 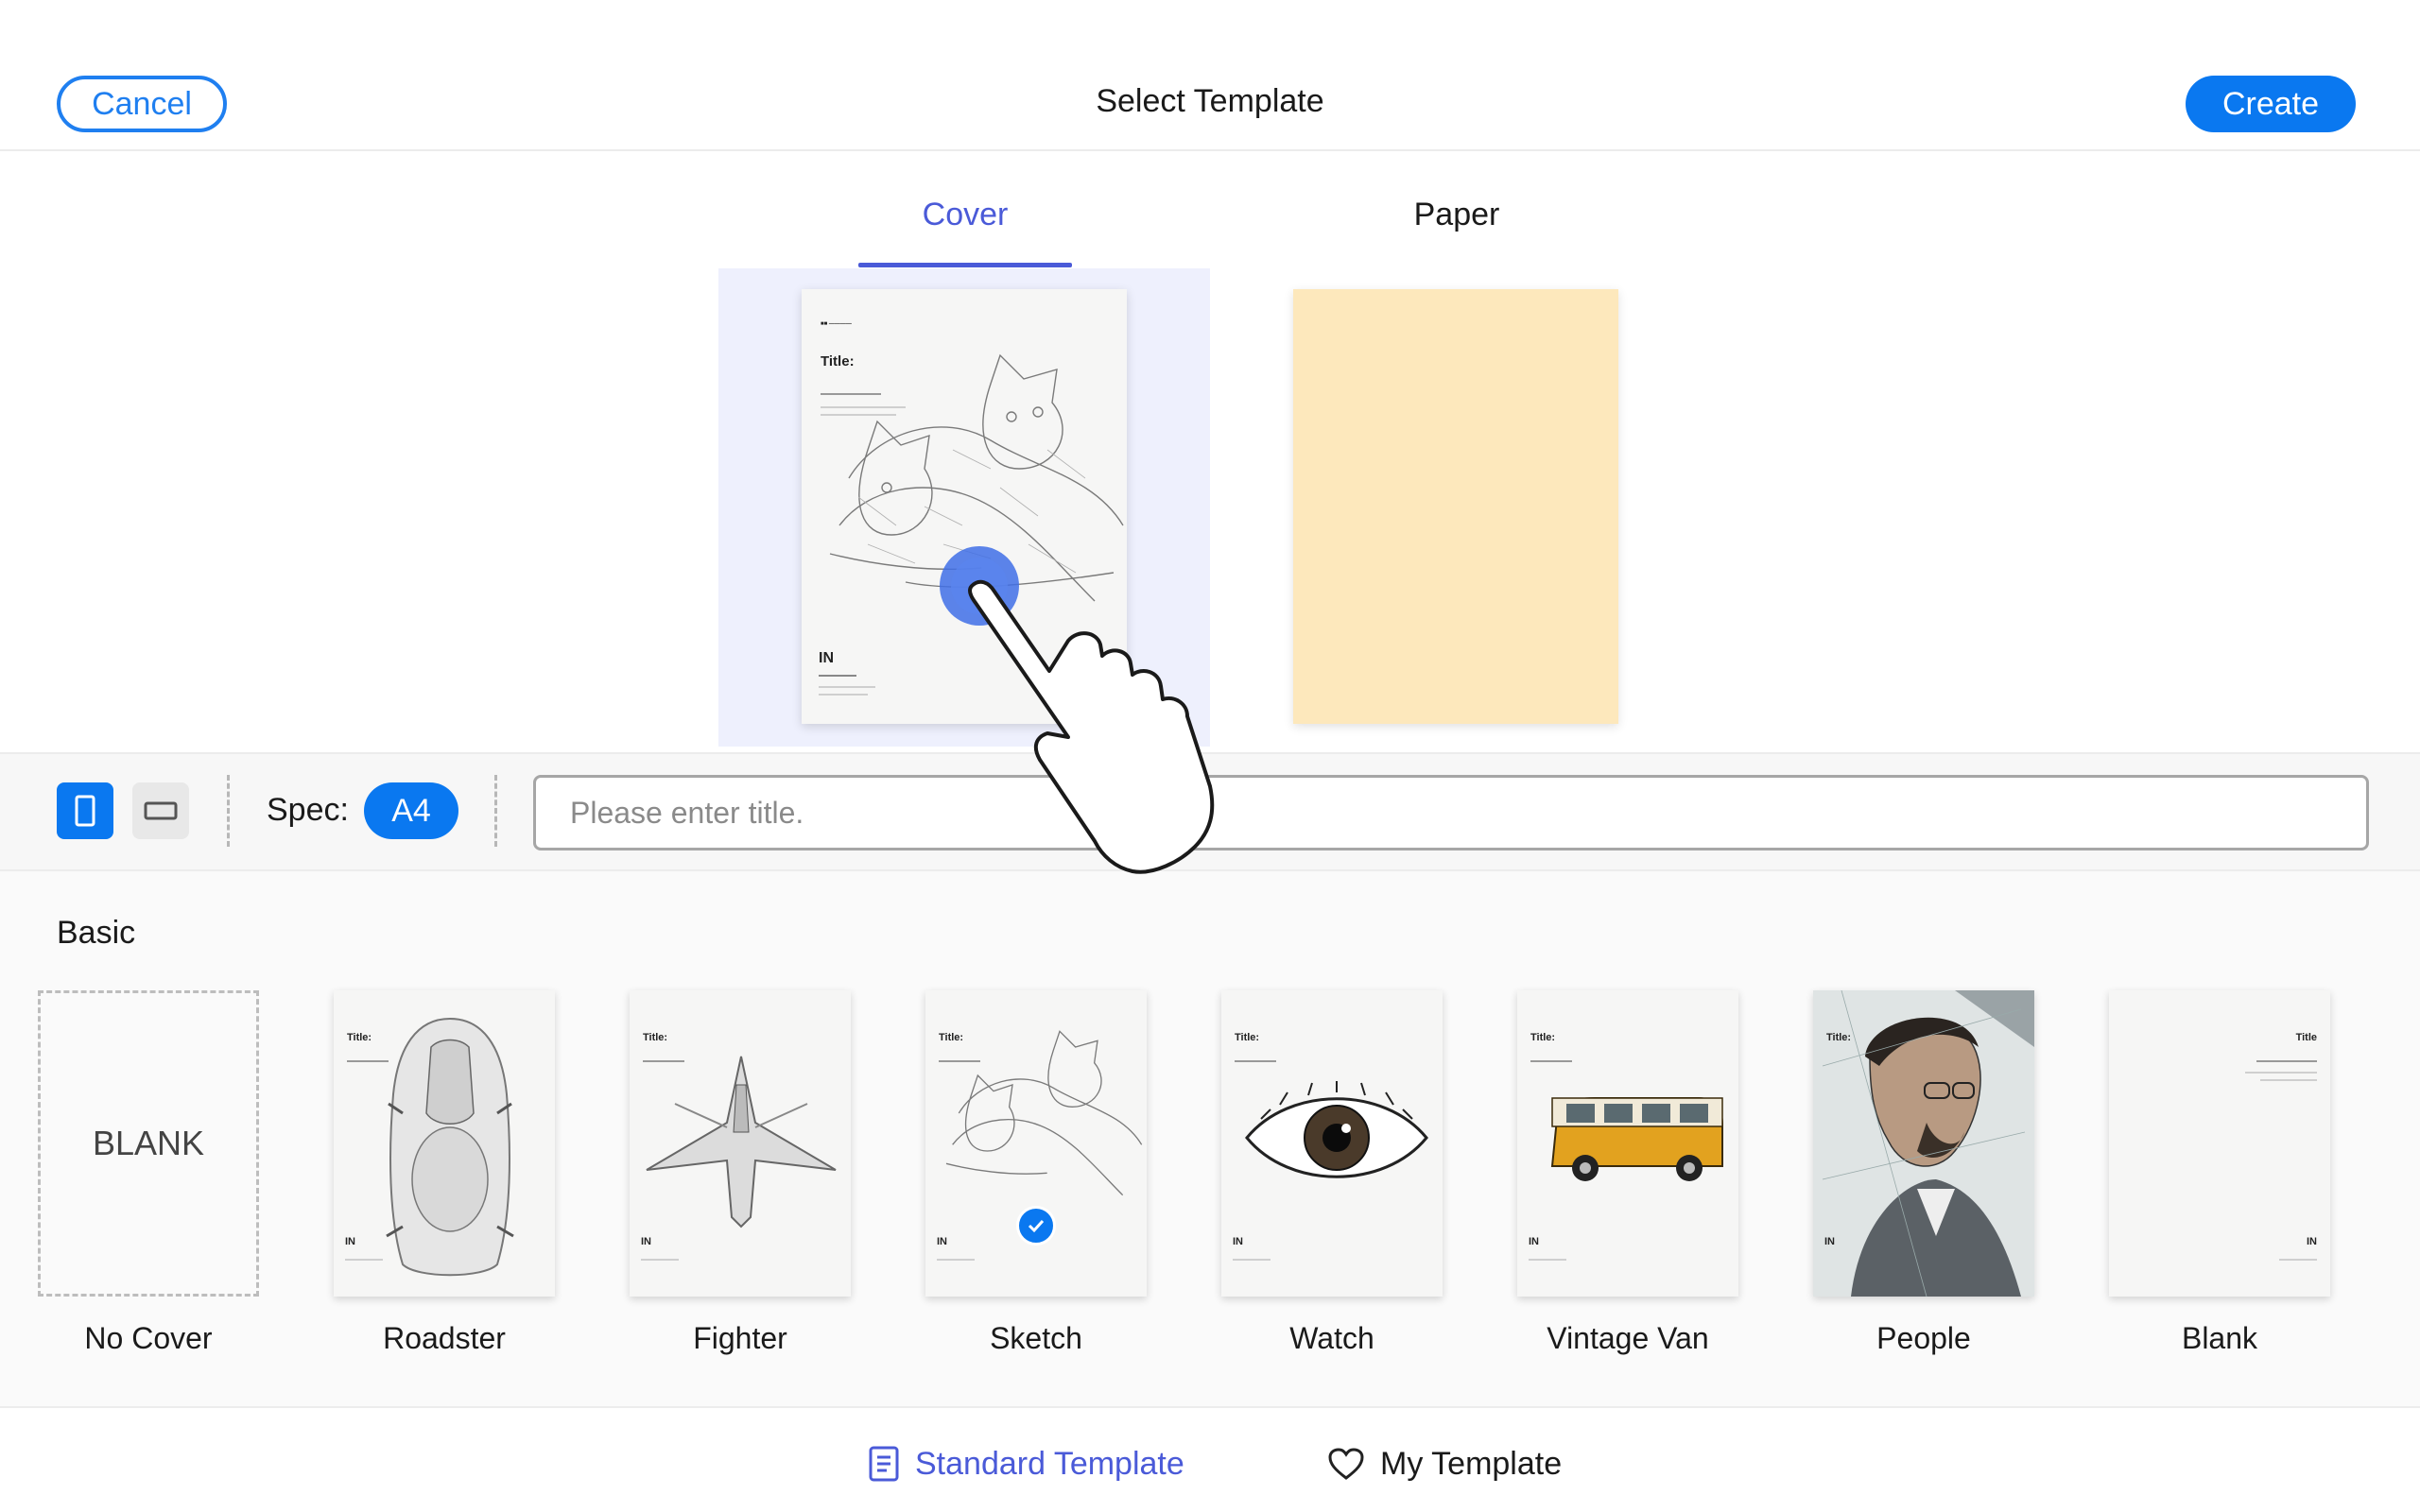 I want to click on tab-cover: Cover, so click(x=965, y=230).